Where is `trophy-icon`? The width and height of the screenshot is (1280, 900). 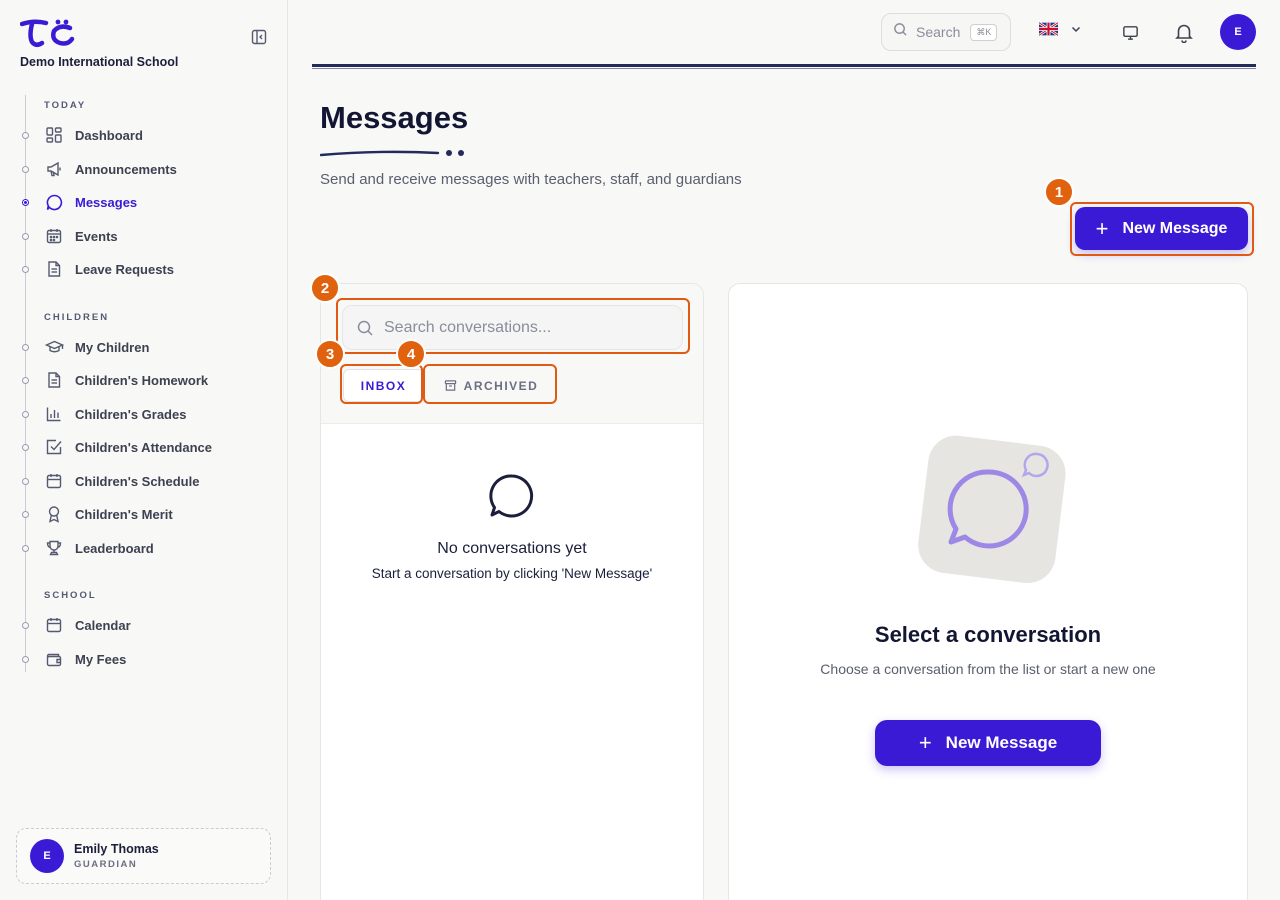
trophy-icon is located at coordinates (54, 548).